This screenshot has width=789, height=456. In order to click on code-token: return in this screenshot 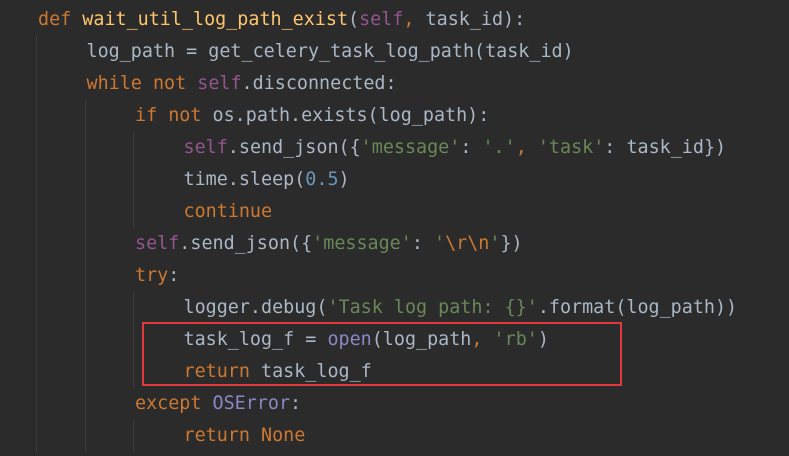, I will do `click(216, 435)`.